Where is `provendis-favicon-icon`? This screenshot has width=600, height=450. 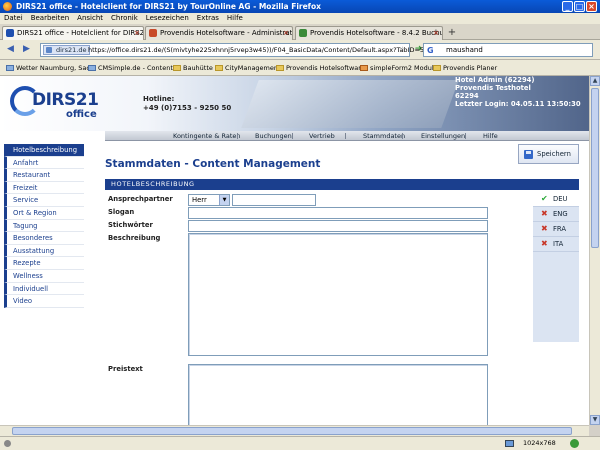
provendis-favicon-icon is located at coordinates (303, 33).